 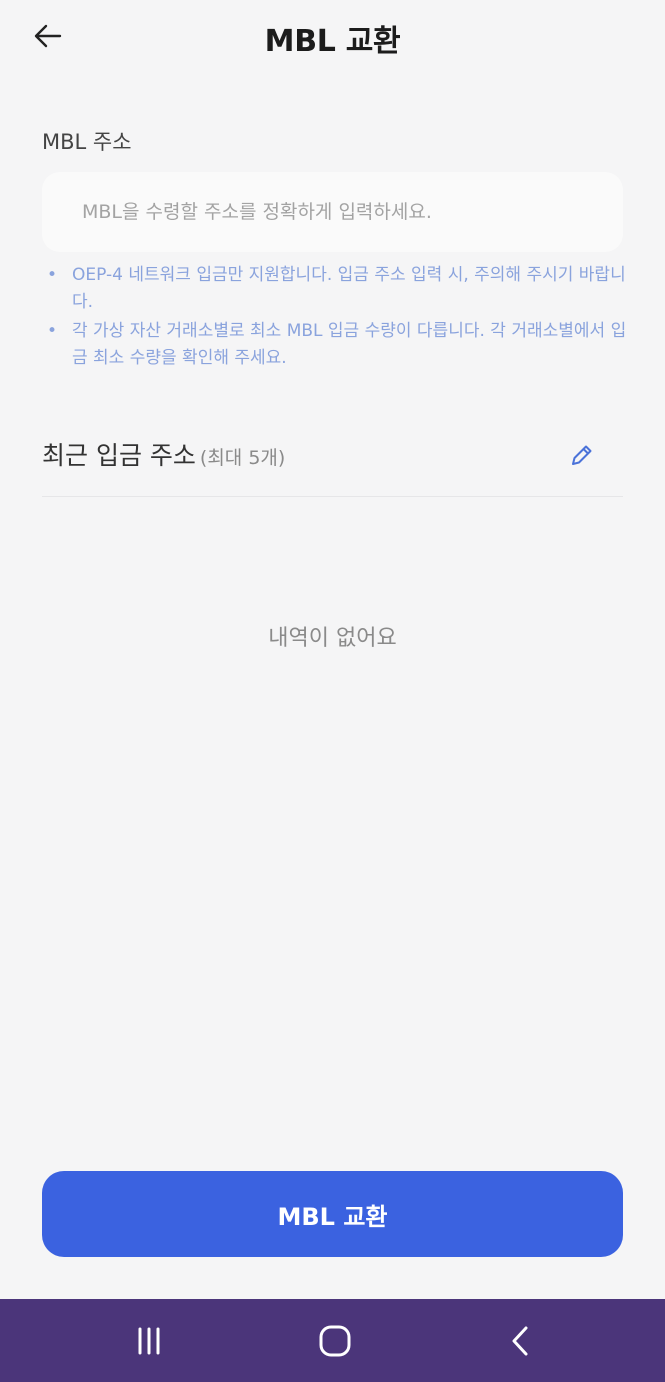 I want to click on home-icon, so click(x=335, y=1341).